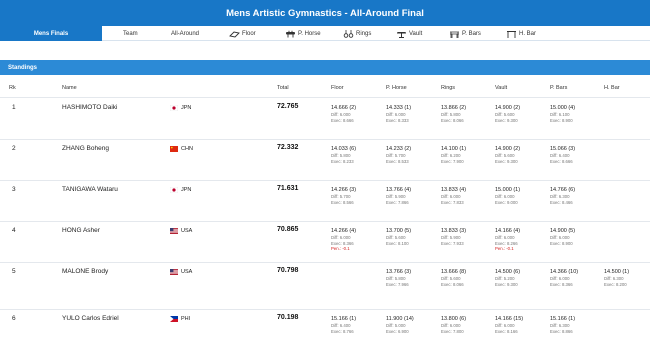 This screenshot has width=650, height=351. I want to click on event-score: 15.000 (4), so click(563, 108).